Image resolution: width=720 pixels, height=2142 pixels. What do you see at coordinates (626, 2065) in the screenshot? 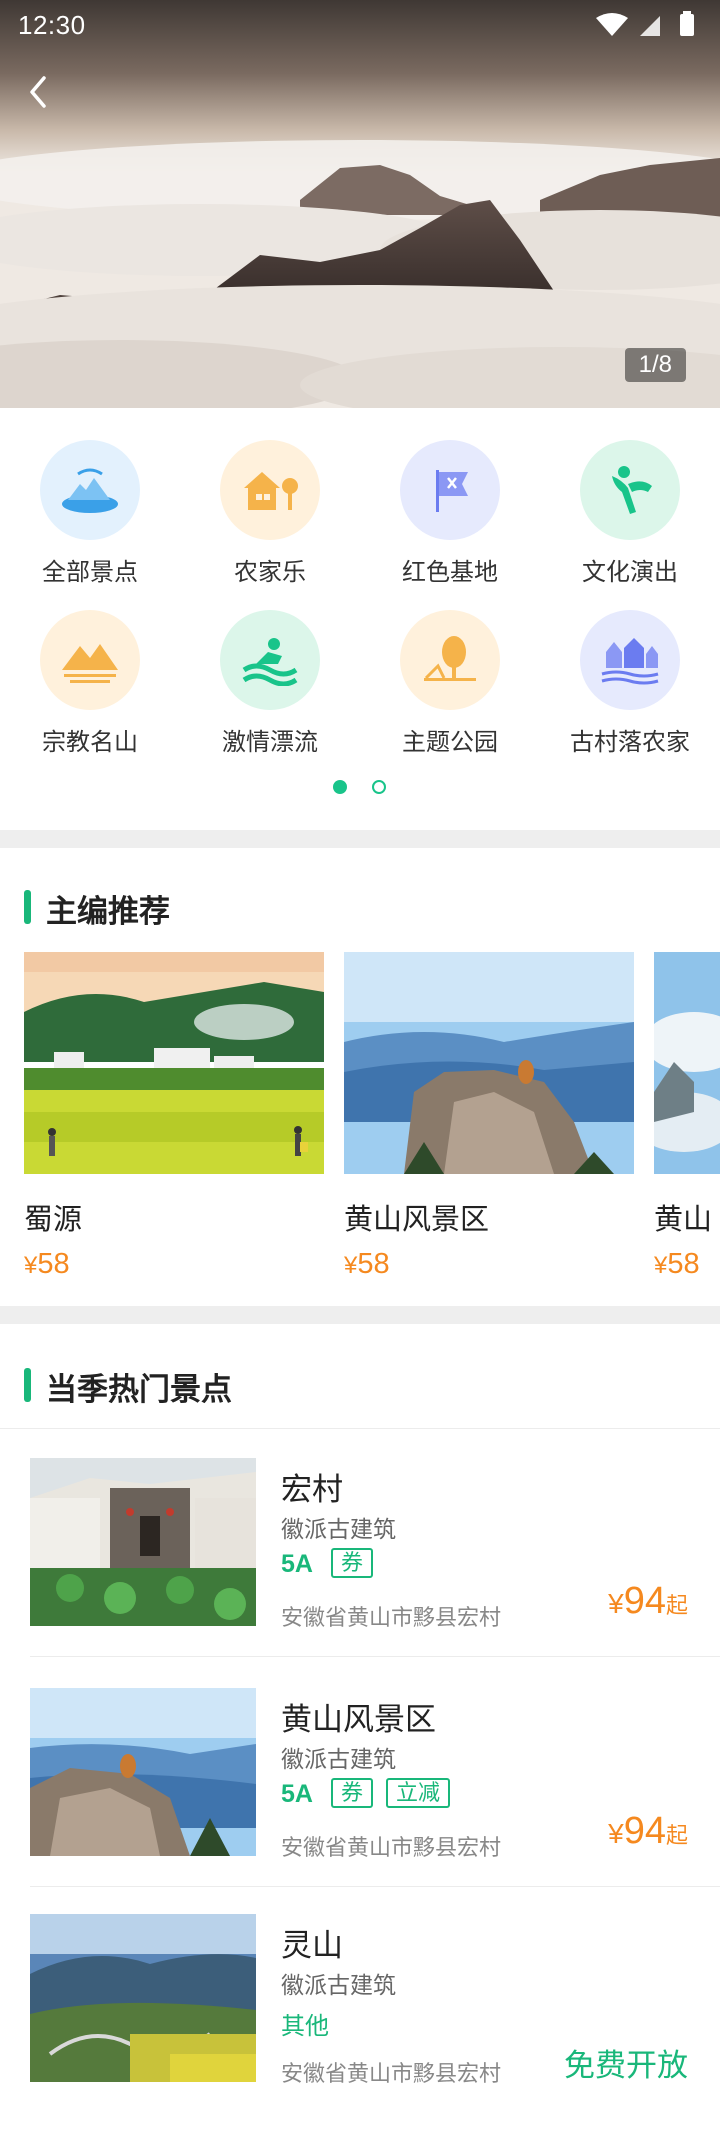
I see `free-admission-label: 免费开放` at bounding box center [626, 2065].